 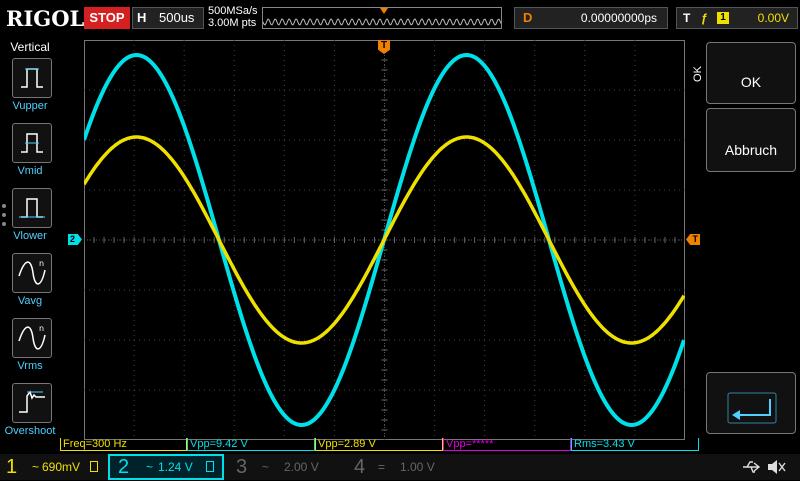 What do you see at coordinates (693, 239) in the screenshot?
I see `trigger-level-marker: T` at bounding box center [693, 239].